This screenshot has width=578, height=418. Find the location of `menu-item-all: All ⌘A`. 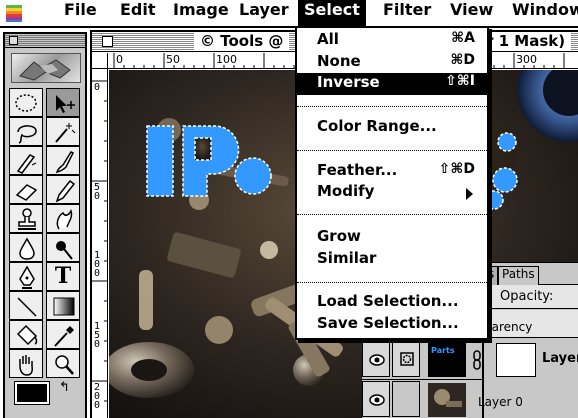

menu-item-all: All ⌘A is located at coordinates (392, 41).